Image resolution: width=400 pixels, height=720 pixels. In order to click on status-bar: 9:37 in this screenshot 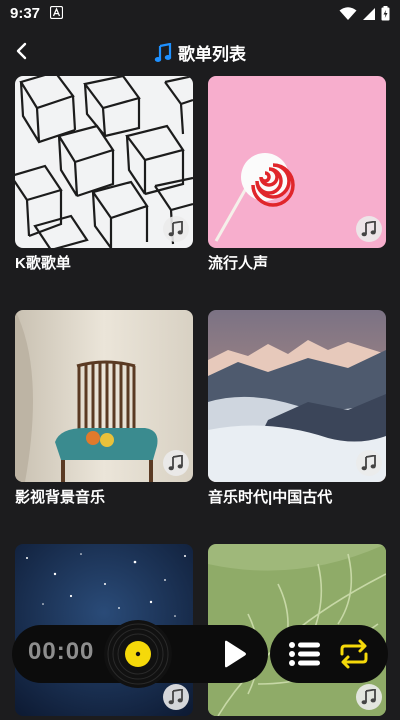, I will do `click(200, 14)`.